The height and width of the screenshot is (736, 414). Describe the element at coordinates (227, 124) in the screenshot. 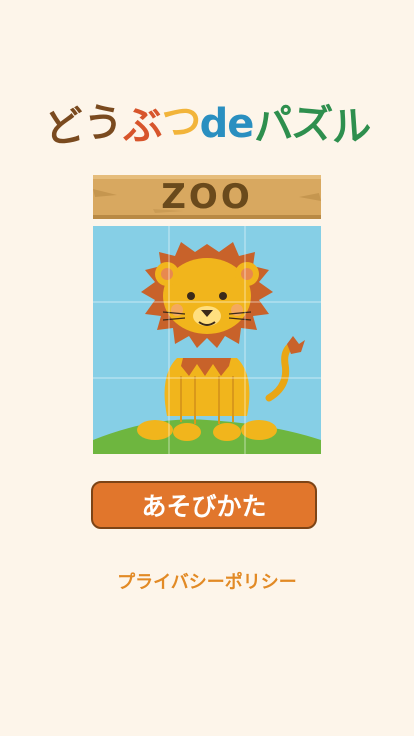

I see `app-title-char: de` at that location.